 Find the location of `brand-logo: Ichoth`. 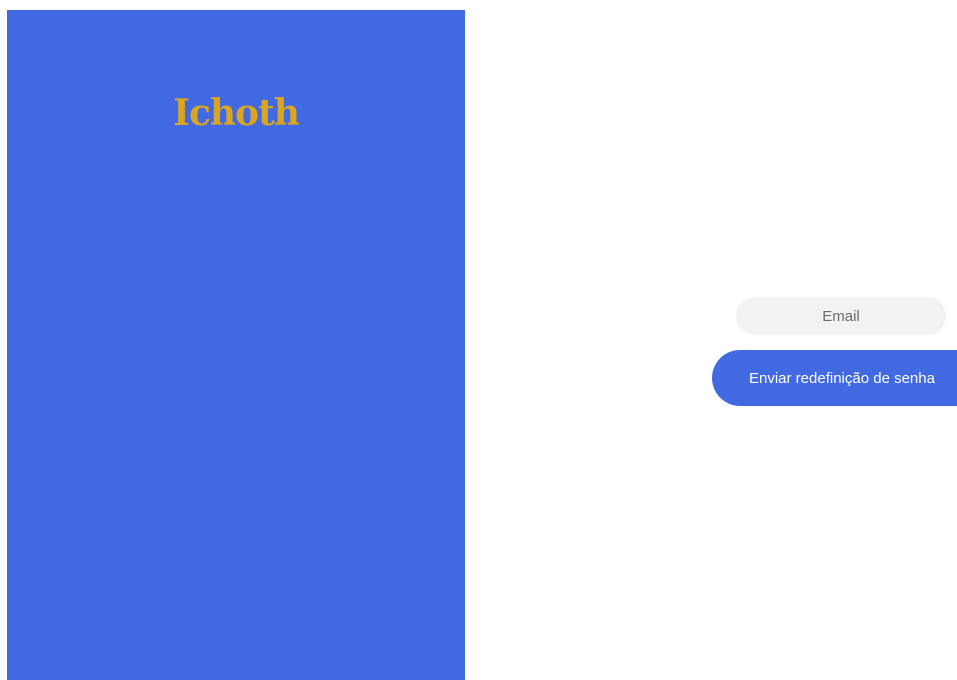

brand-logo: Ichoth is located at coordinates (236, 113).